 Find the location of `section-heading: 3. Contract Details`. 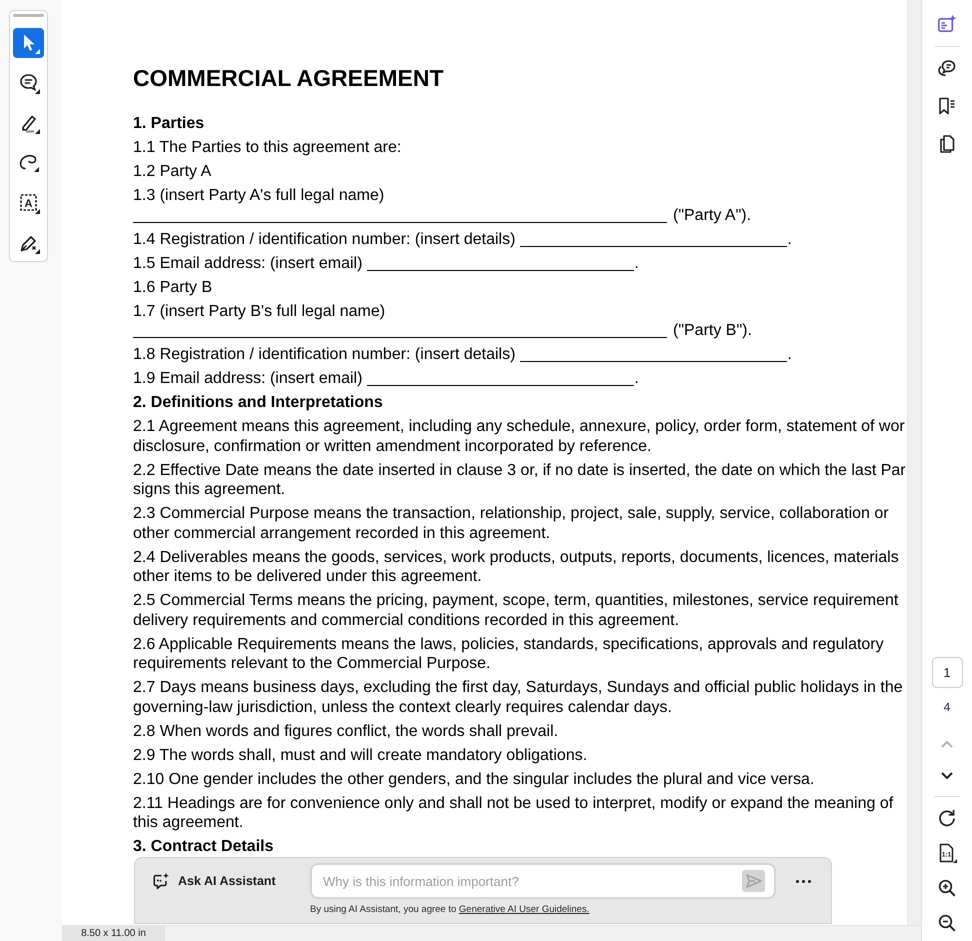

section-heading: 3. Contract Details is located at coordinates (203, 846).